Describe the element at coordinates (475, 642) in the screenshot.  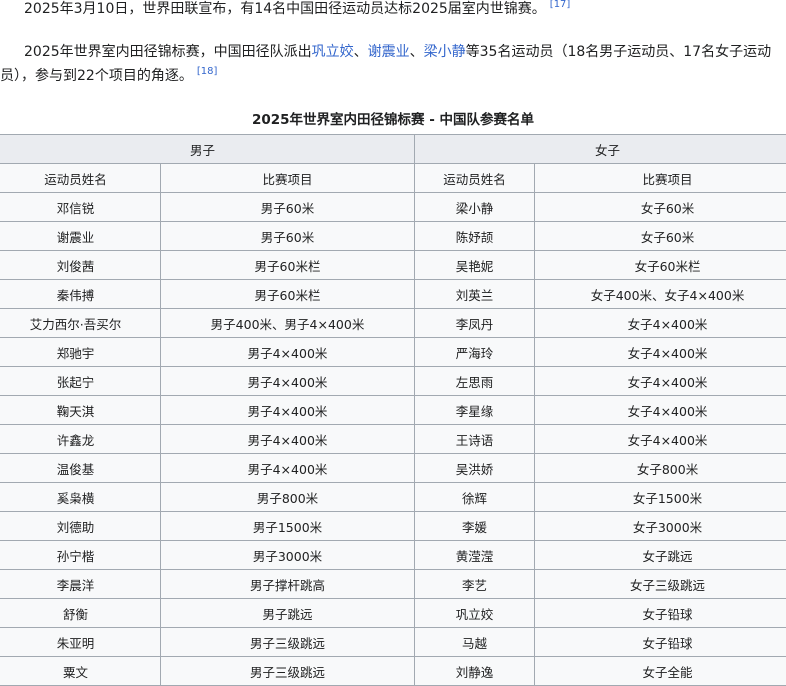
I see `women-athlete-name: 马越` at that location.